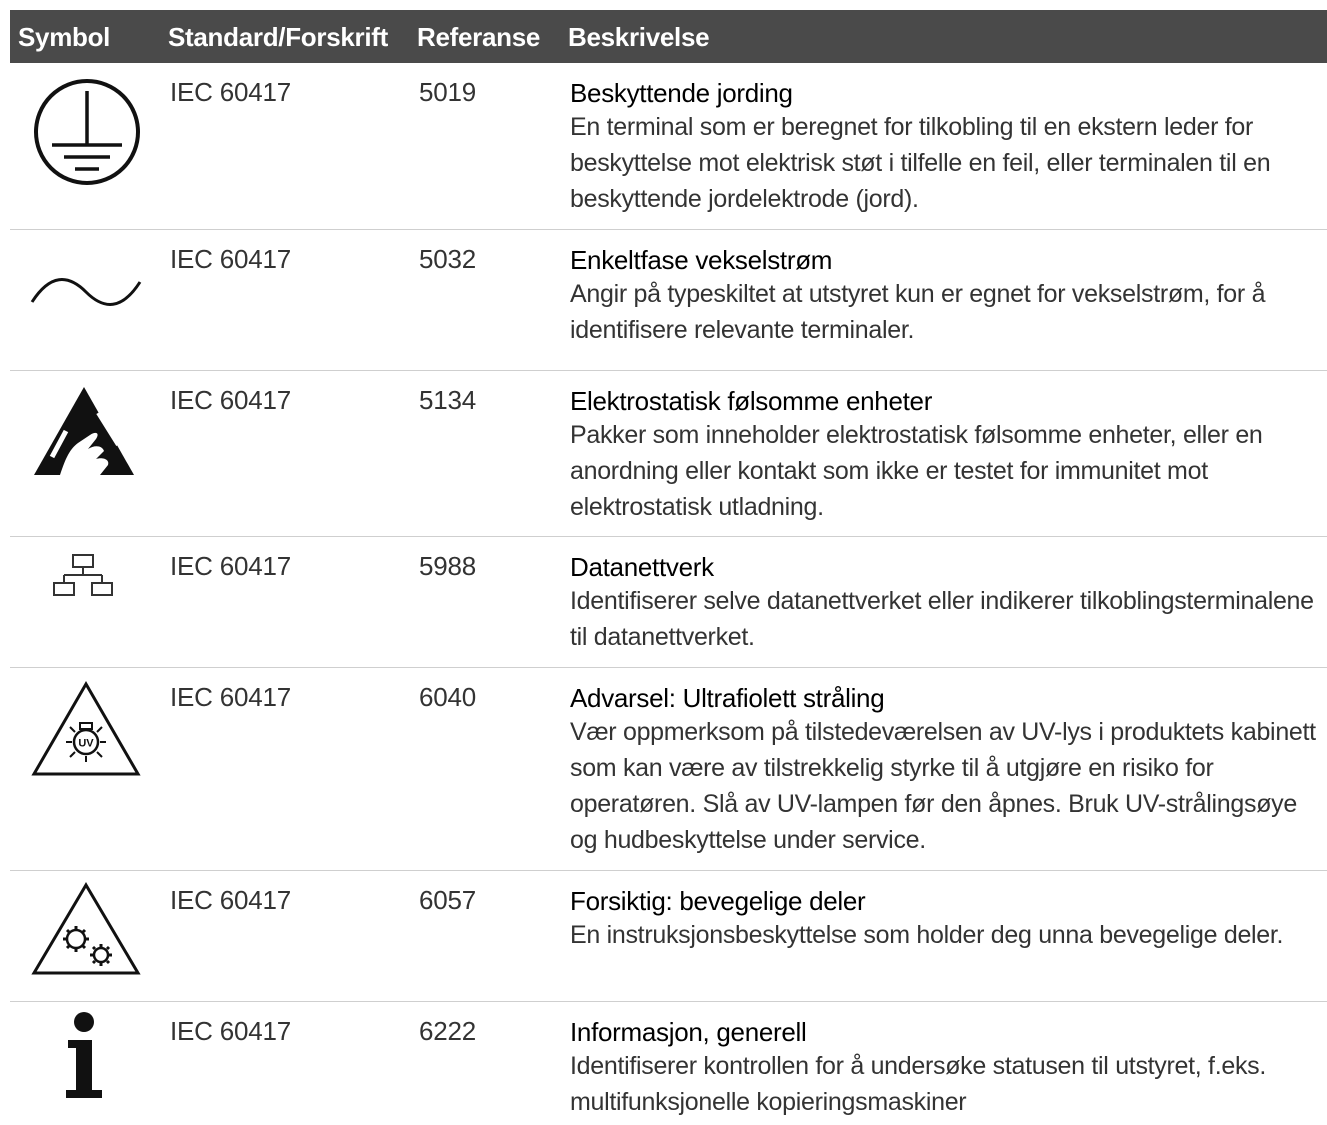 The height and width of the screenshot is (1125, 1327). Describe the element at coordinates (681, 93) in the screenshot. I see `symbol-title: Beskyttende jording` at that location.